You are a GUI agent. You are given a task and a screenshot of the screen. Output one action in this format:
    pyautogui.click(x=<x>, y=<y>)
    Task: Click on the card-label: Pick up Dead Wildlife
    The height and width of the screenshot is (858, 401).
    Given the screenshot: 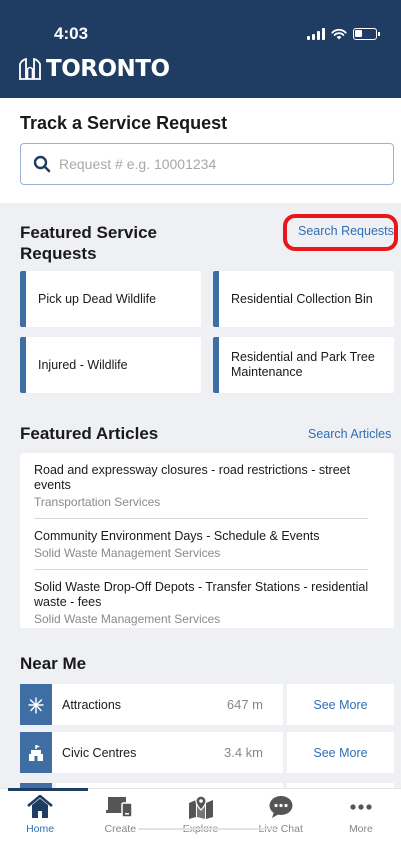 What is the action you would take?
    pyautogui.click(x=97, y=298)
    